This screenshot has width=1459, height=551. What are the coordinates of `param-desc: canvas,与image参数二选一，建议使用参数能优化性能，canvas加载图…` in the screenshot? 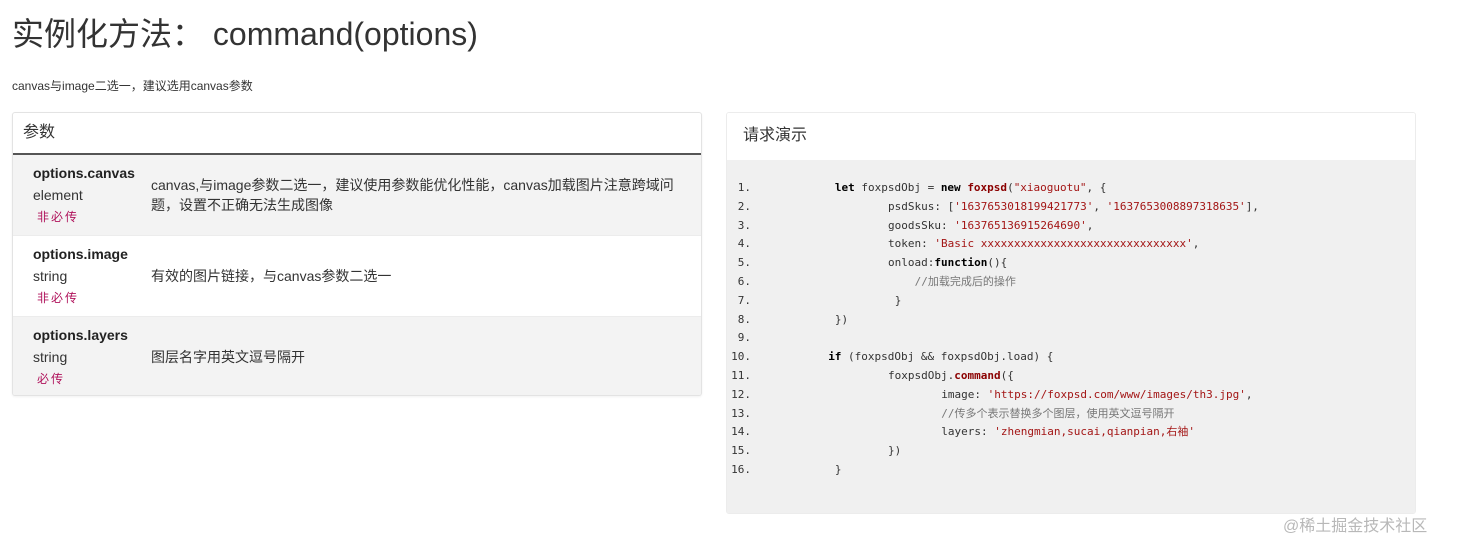 It's located at (412, 195).